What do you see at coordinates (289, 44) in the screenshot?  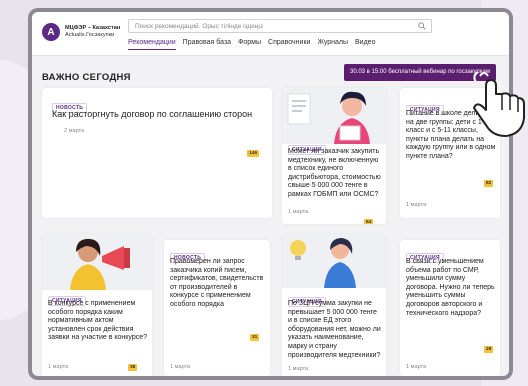 I see `nav-item-references: Справочники` at bounding box center [289, 44].